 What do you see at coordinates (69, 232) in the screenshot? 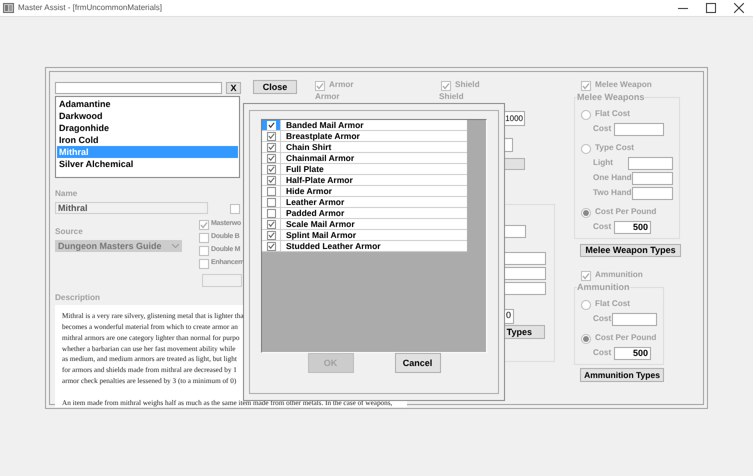
I see `field-label: Source` at bounding box center [69, 232].